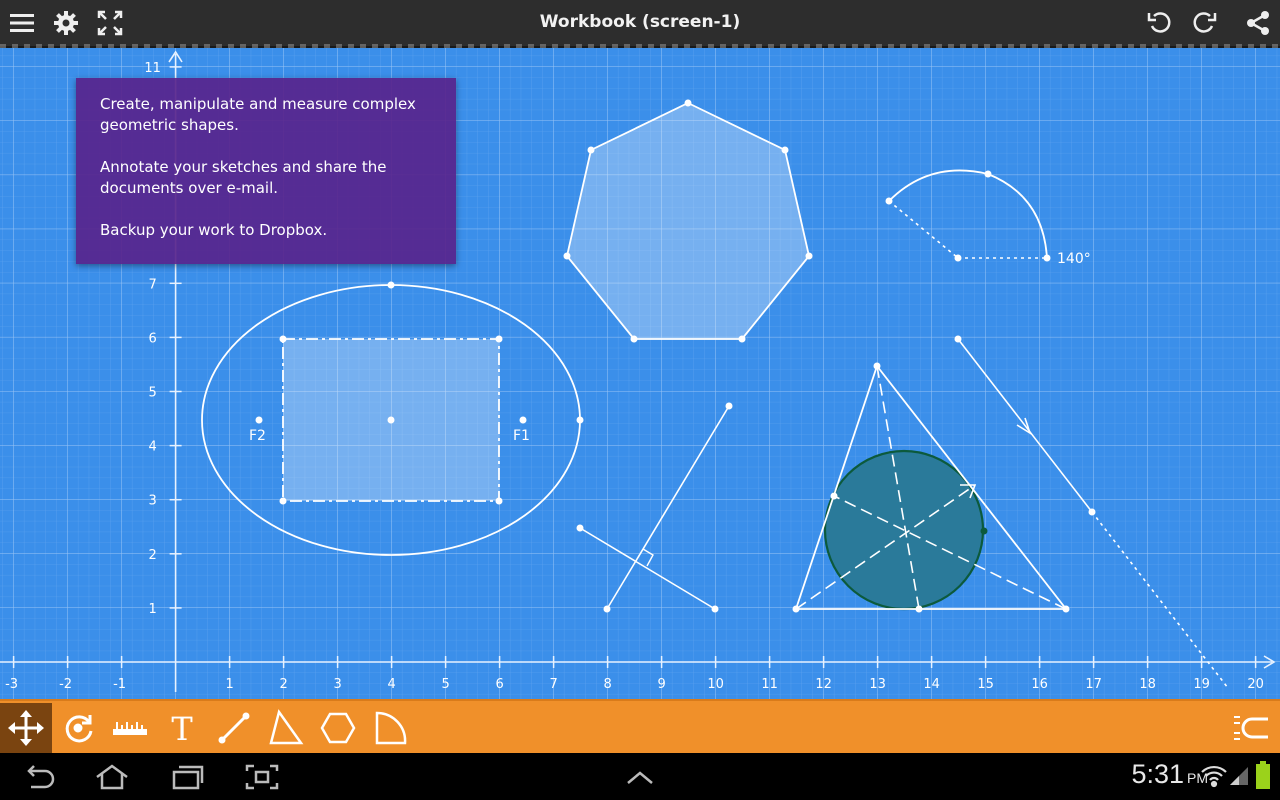  Describe the element at coordinates (152, 68) in the screenshot. I see `y-tick-label: 11` at that location.